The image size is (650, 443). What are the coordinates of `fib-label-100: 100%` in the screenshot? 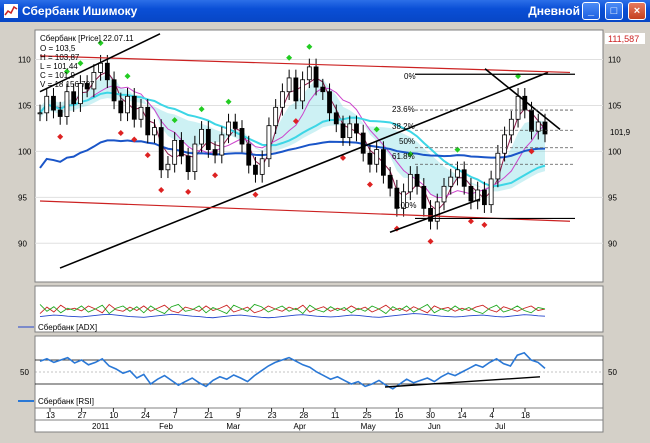 It's located at (406, 205).